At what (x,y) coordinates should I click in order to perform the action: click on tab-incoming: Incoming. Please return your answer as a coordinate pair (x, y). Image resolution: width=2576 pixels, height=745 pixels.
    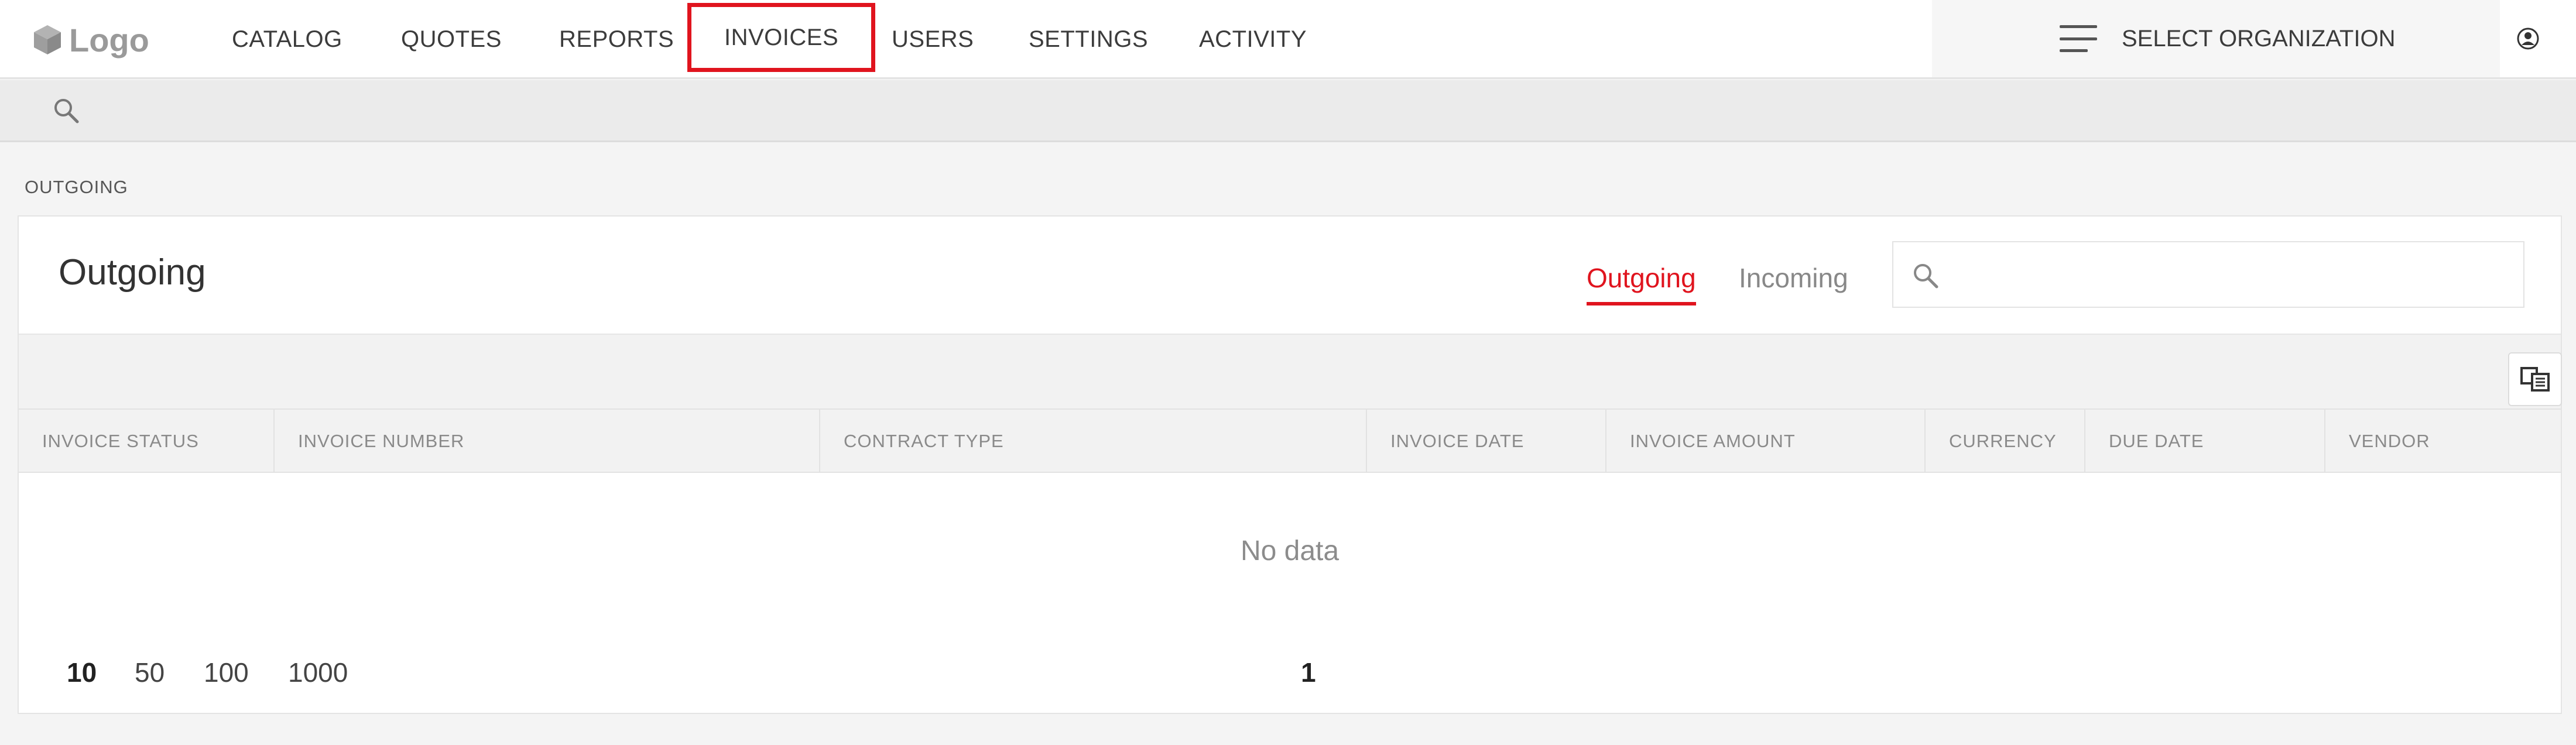
    Looking at the image, I should click on (1794, 282).